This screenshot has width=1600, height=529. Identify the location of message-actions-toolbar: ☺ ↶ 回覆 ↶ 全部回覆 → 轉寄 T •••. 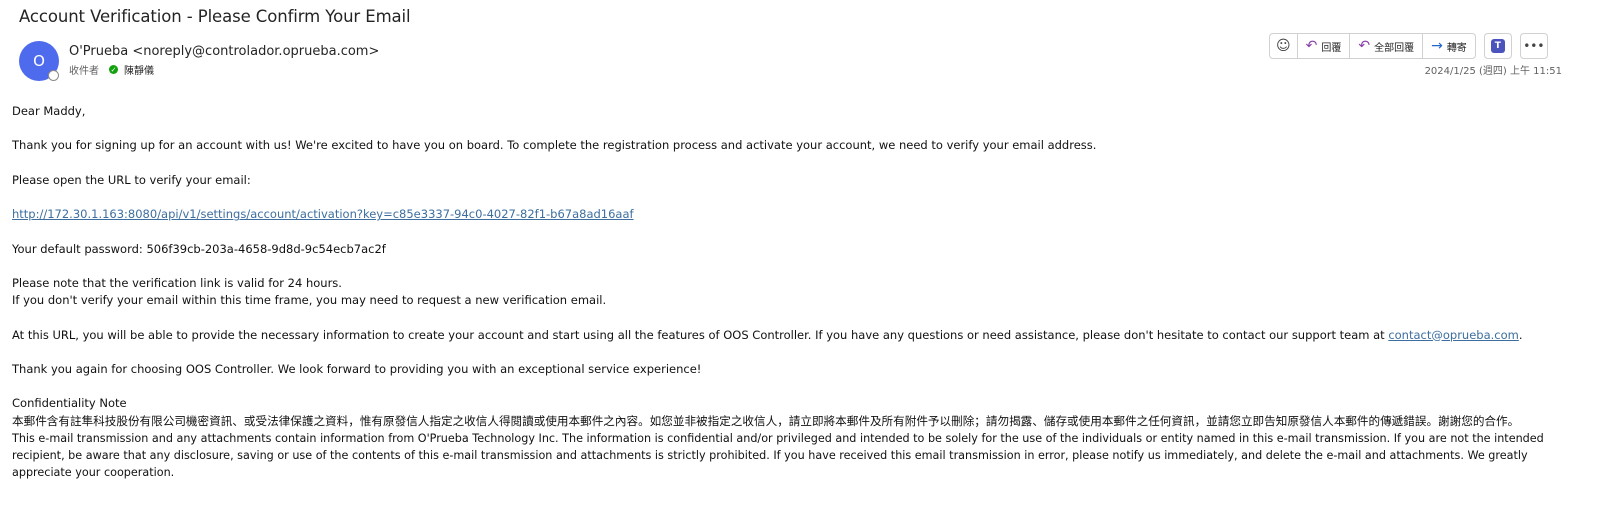
(1408, 46).